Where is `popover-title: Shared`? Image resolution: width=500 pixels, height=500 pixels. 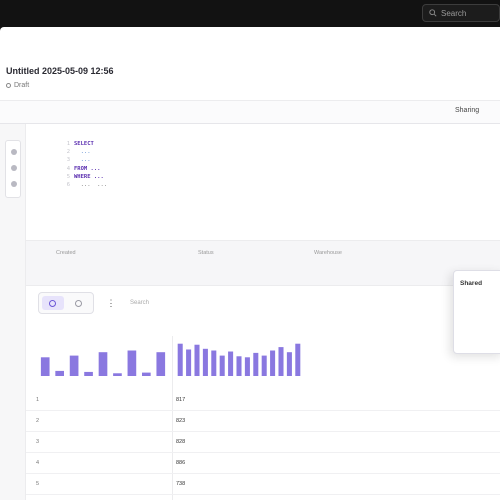
popover-title: Shared is located at coordinates (471, 283).